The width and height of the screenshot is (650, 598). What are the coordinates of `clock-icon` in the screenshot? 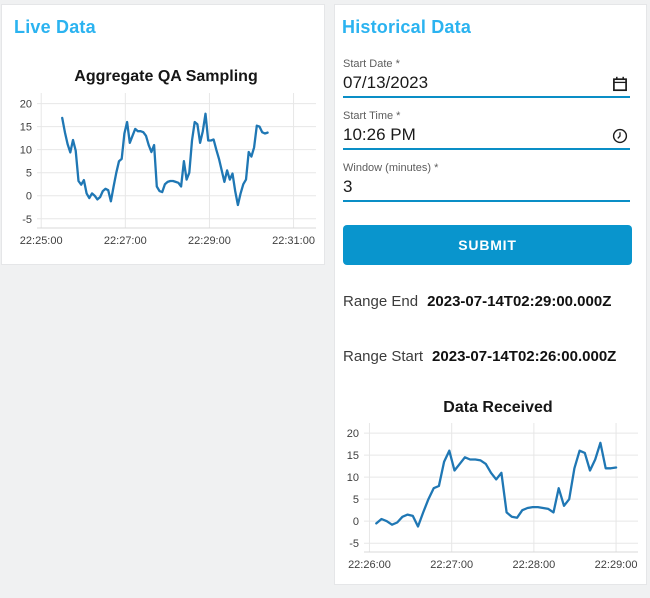 It's located at (620, 136).